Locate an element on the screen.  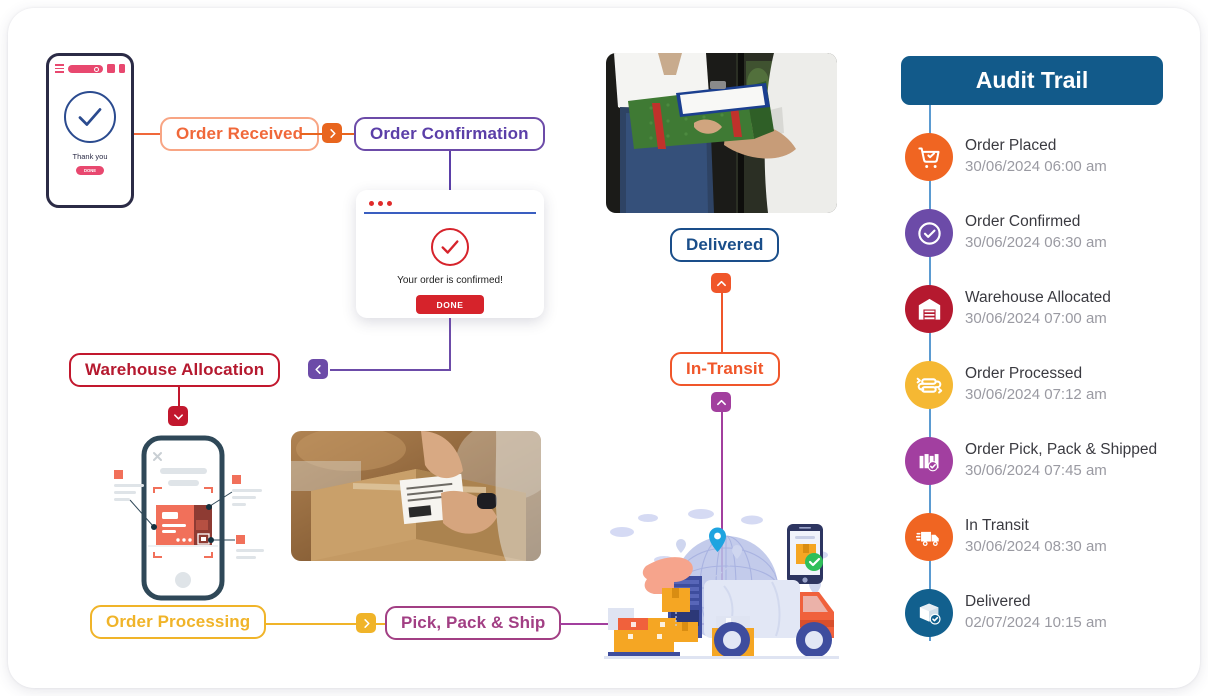
dialog-check-icon is located at coordinates (450, 247).